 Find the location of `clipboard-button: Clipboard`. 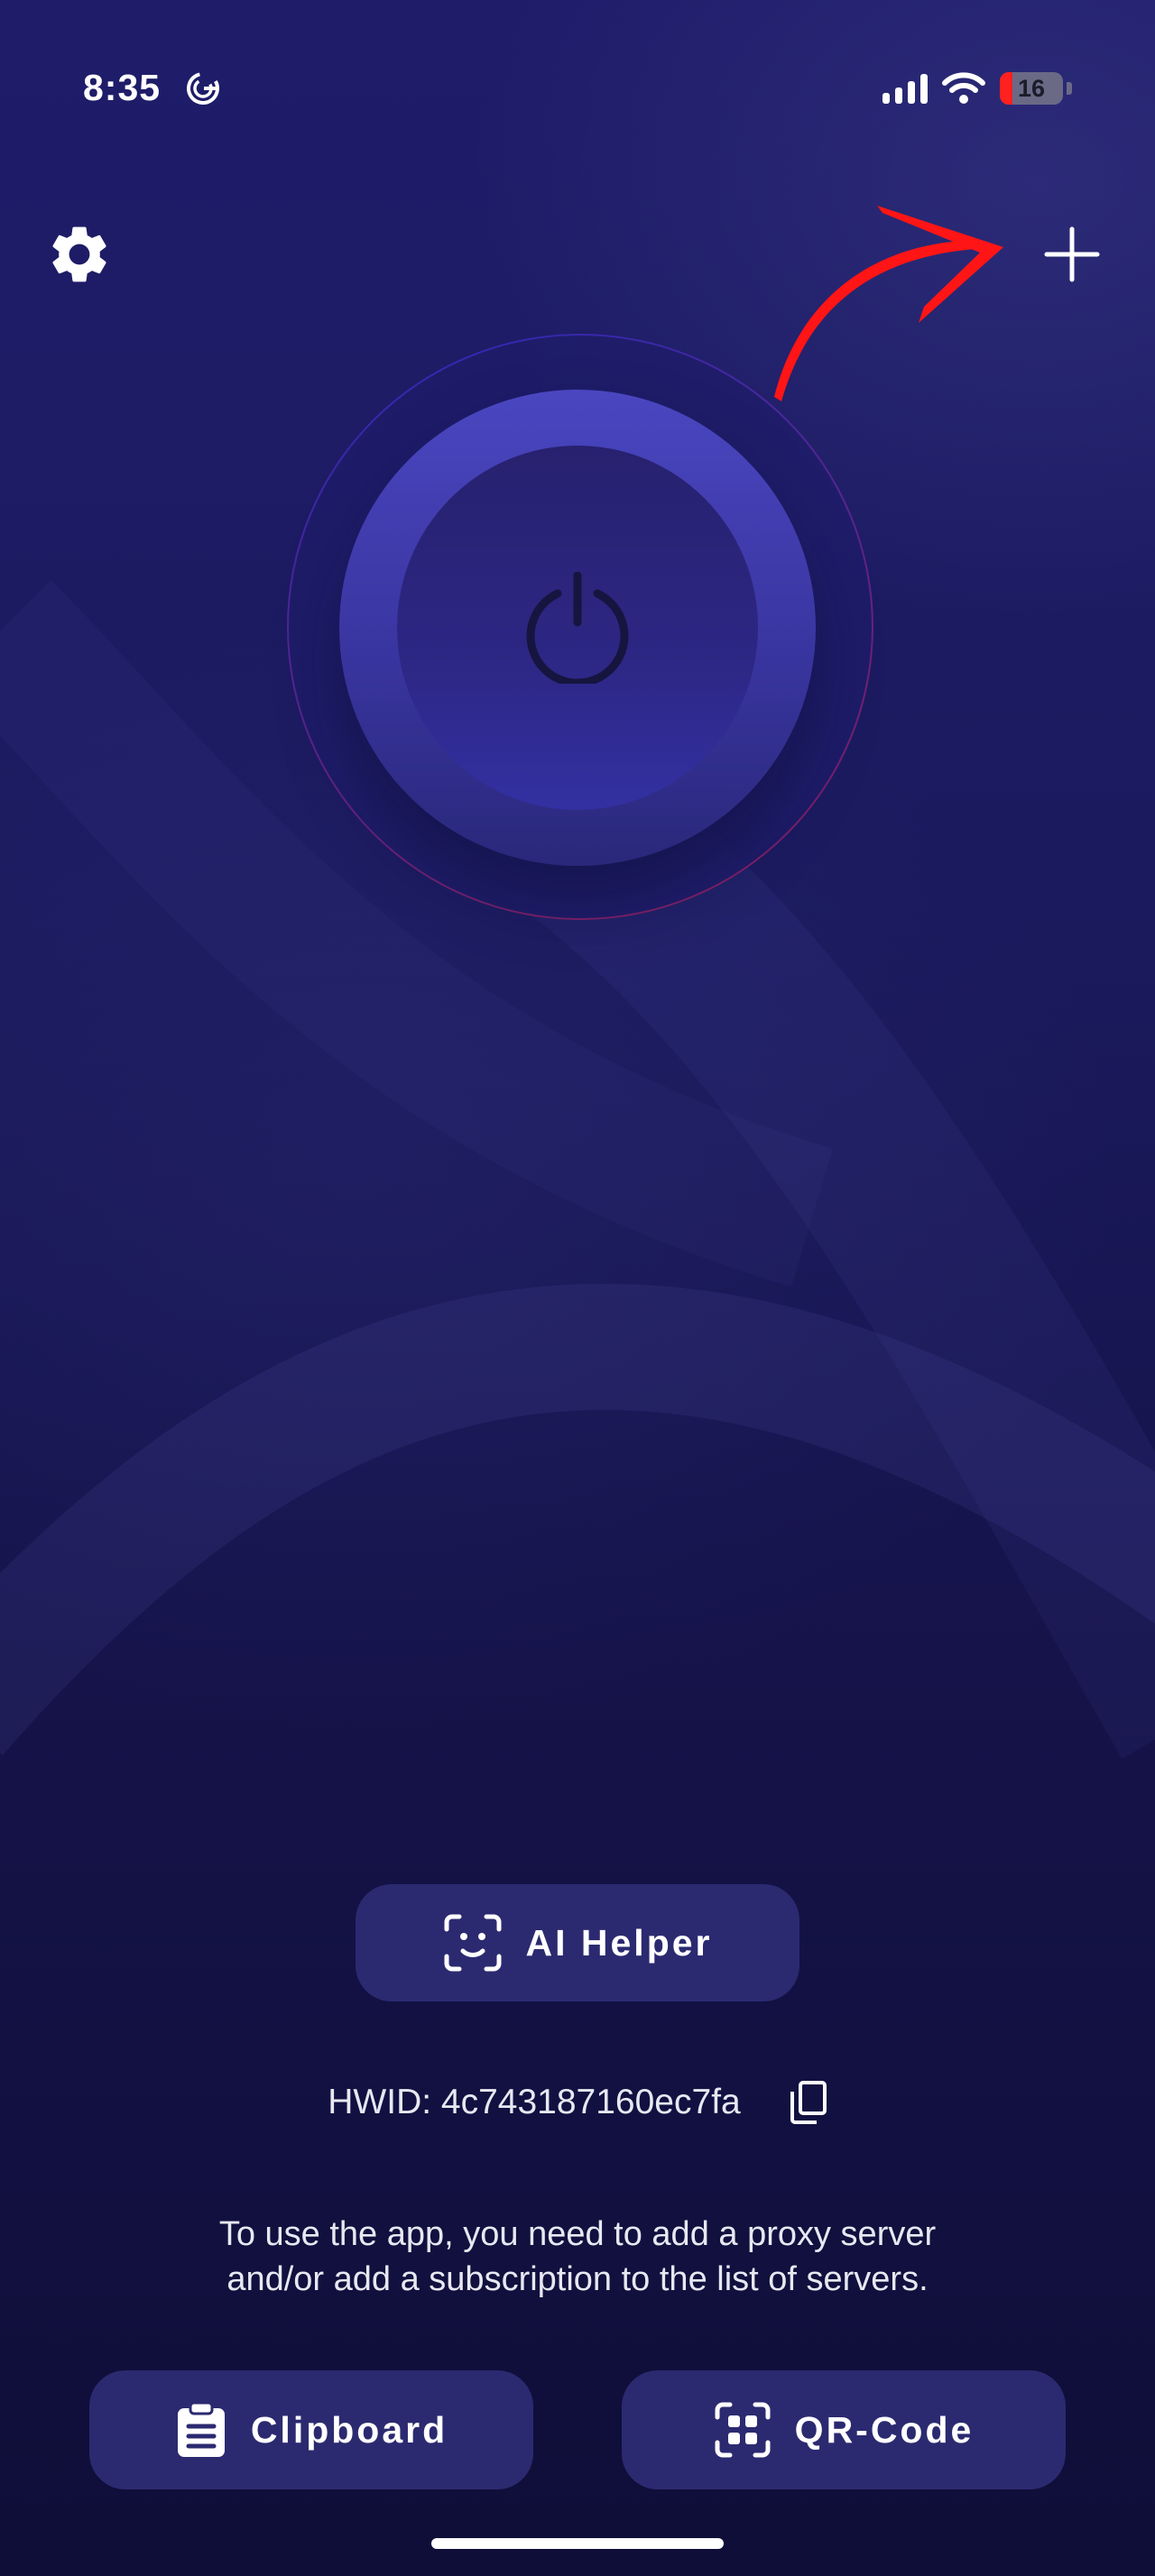

clipboard-button: Clipboard is located at coordinates (311, 2430).